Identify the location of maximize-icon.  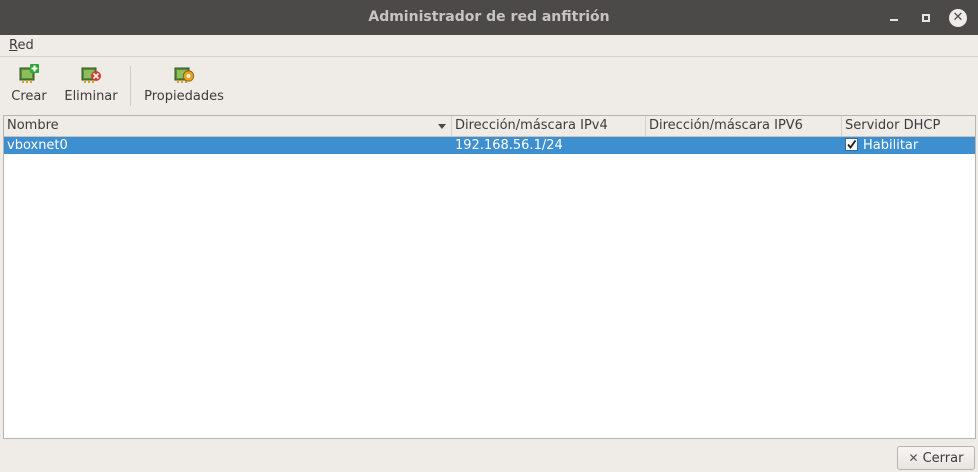
(926, 17).